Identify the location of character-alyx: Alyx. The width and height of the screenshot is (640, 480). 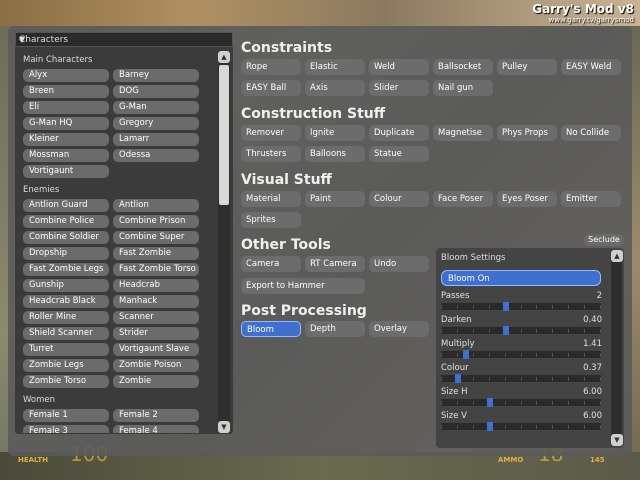
(66, 75).